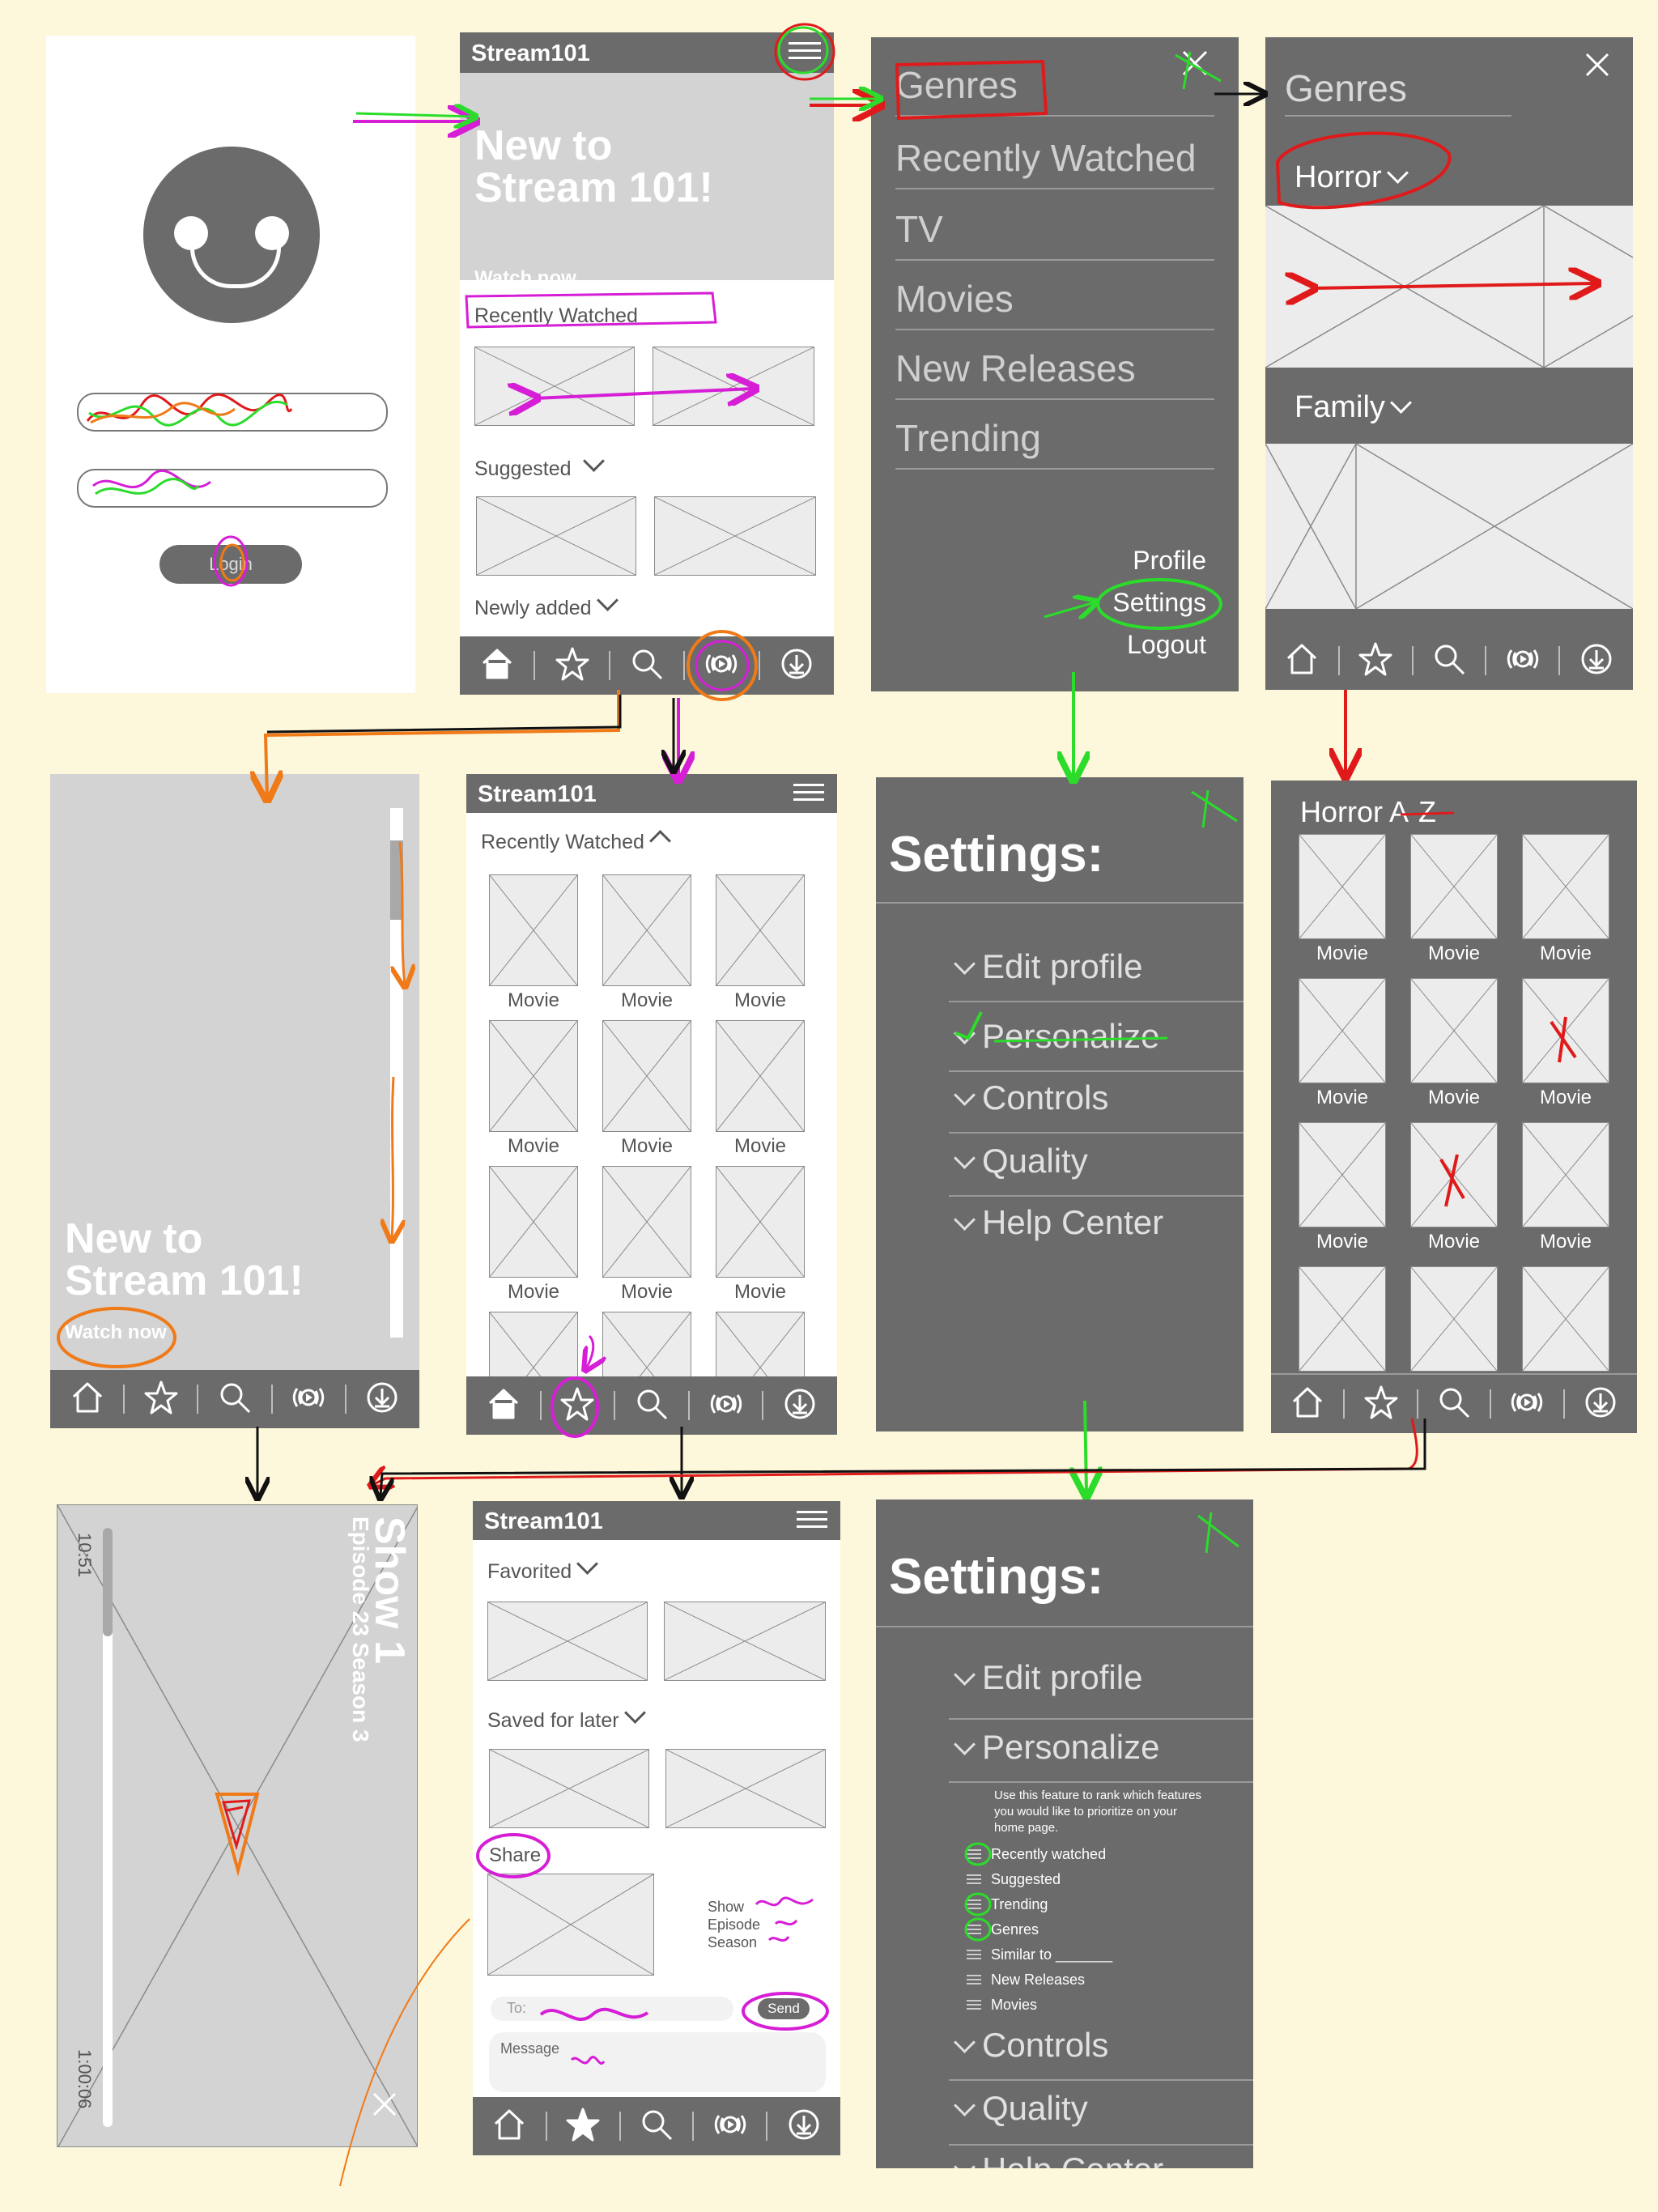 This screenshot has width=1658, height=2212. I want to click on rank-item: Similar to _______, so click(1039, 1955).